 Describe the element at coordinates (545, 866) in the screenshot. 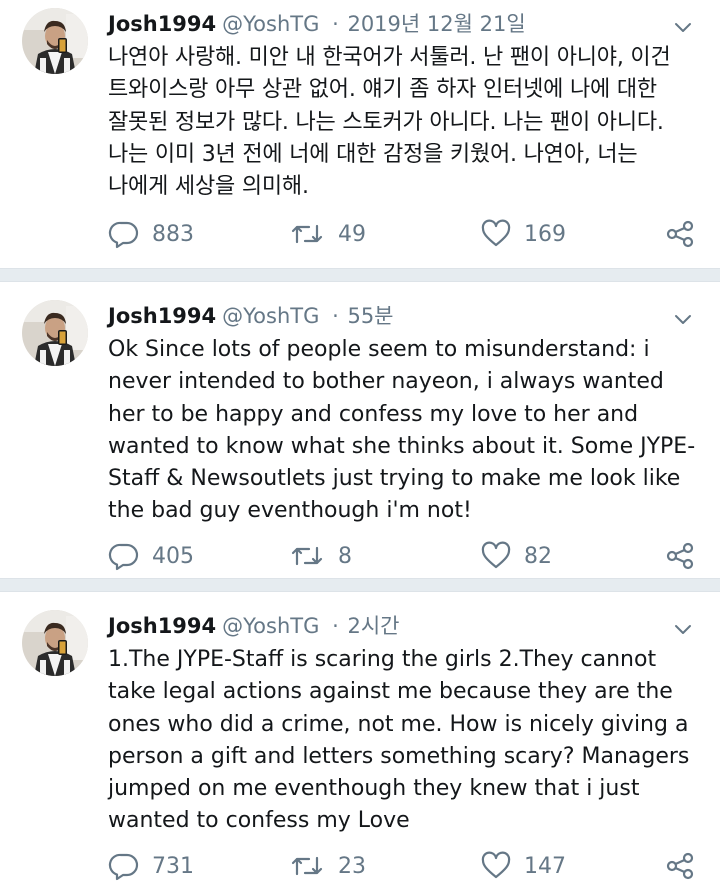

I see `like-count: 147` at that location.